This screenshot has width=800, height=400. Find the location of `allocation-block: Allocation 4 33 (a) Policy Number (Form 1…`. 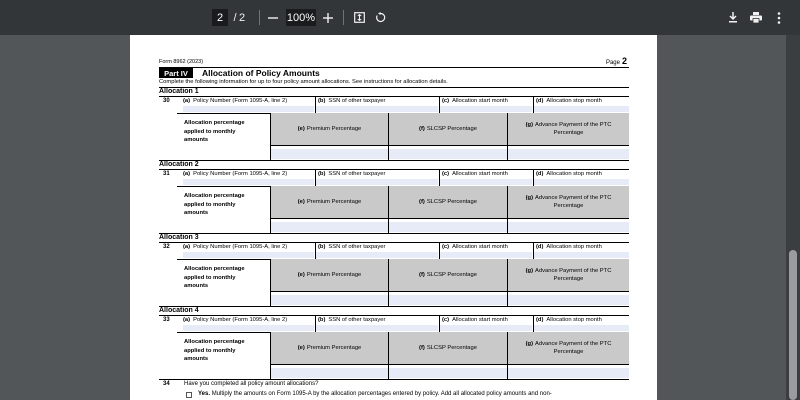

allocation-block: Allocation 4 33 (a) Policy Number (Form 1… is located at coordinates (394, 343).